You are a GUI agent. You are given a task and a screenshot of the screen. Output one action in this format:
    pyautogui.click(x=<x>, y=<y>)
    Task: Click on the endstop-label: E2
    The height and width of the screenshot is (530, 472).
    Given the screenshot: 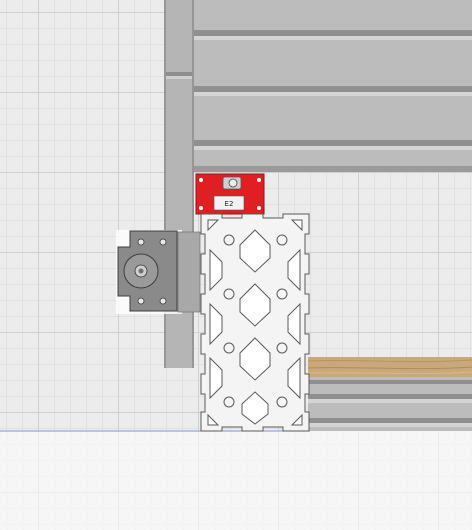 What is the action you would take?
    pyautogui.click(x=229, y=204)
    